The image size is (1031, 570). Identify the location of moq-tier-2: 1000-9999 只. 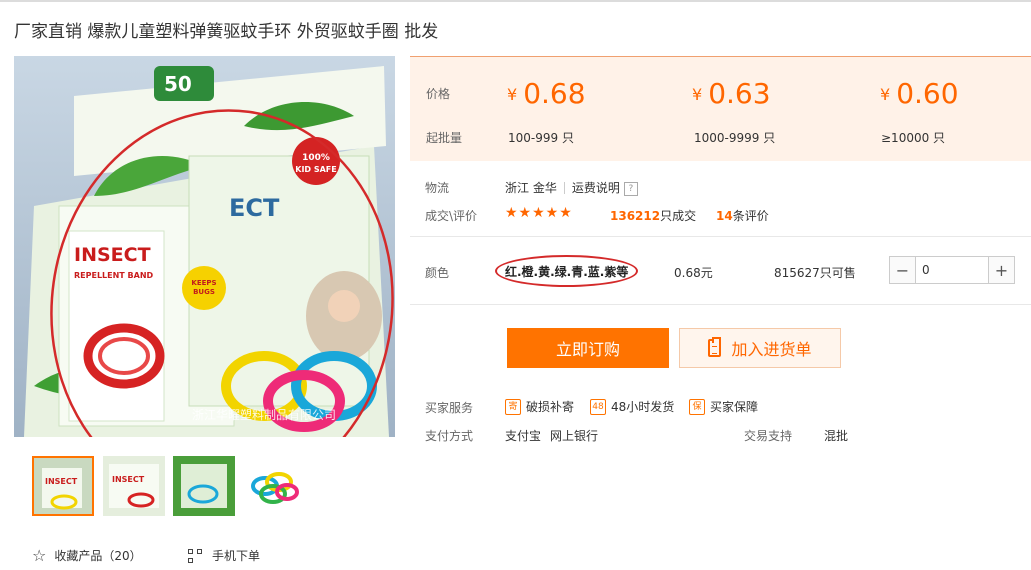
(735, 138).